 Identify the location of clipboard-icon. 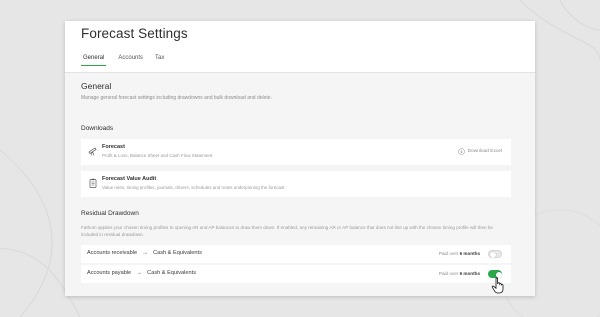
(93, 183).